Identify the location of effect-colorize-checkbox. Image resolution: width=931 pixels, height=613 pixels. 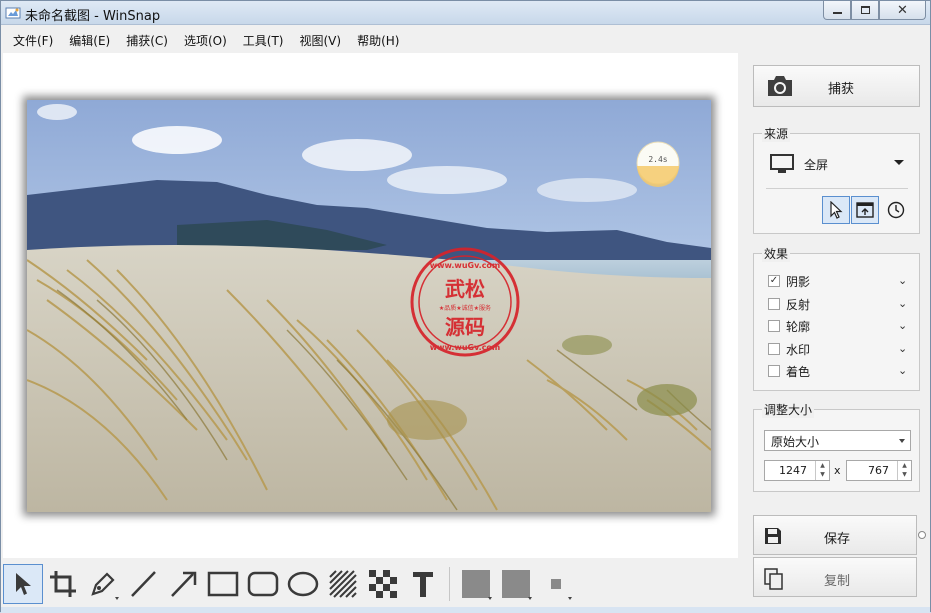
(774, 371).